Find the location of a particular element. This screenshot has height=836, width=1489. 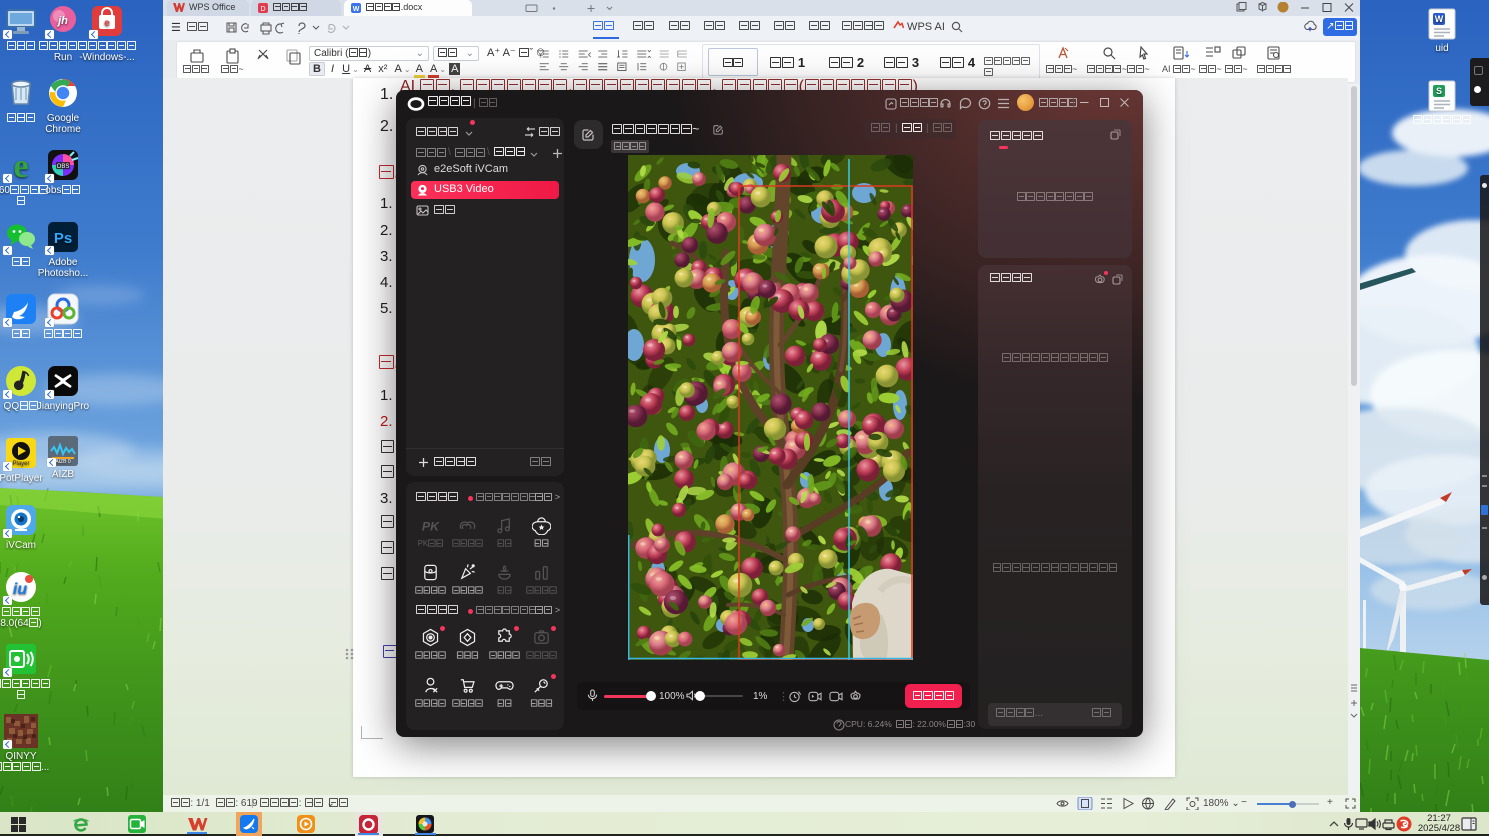

svg-text: OBS is located at coordinates (63, 167).